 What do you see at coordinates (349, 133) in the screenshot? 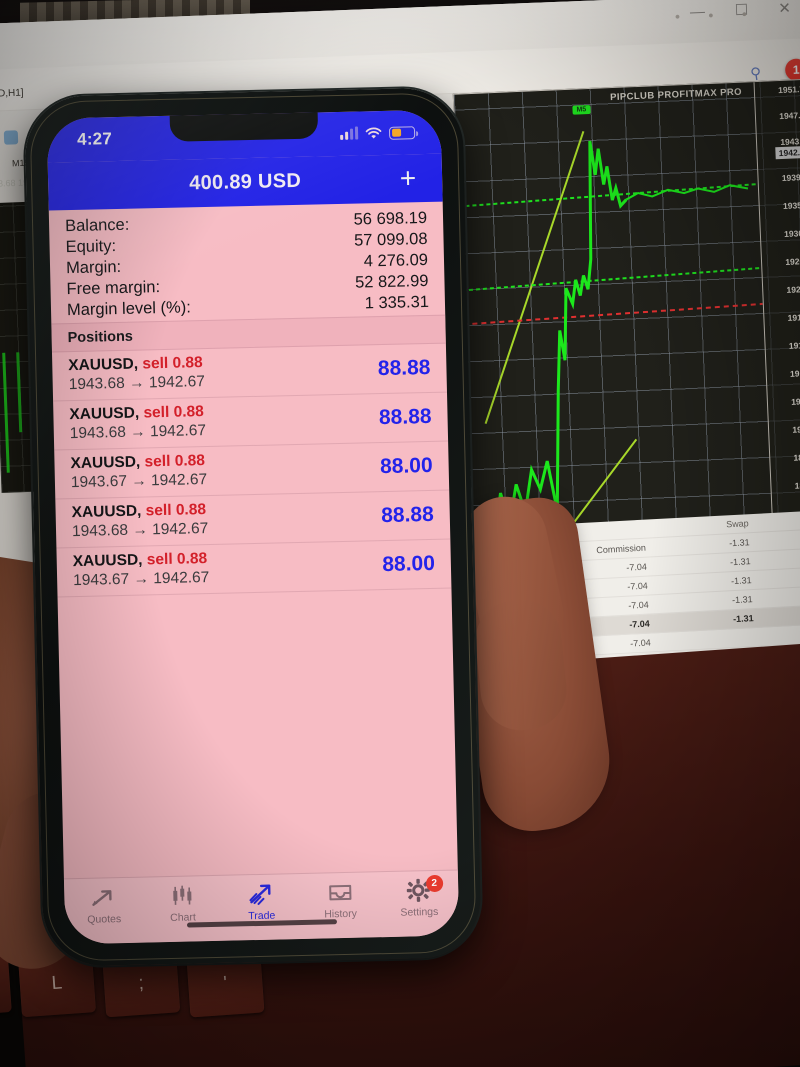
I see `signal-bars-icon` at bounding box center [349, 133].